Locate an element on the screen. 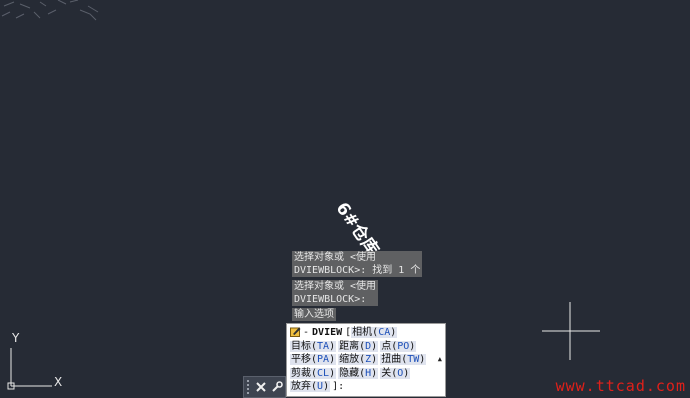 This screenshot has width=690, height=398. command-name: DVIEW is located at coordinates (327, 332).